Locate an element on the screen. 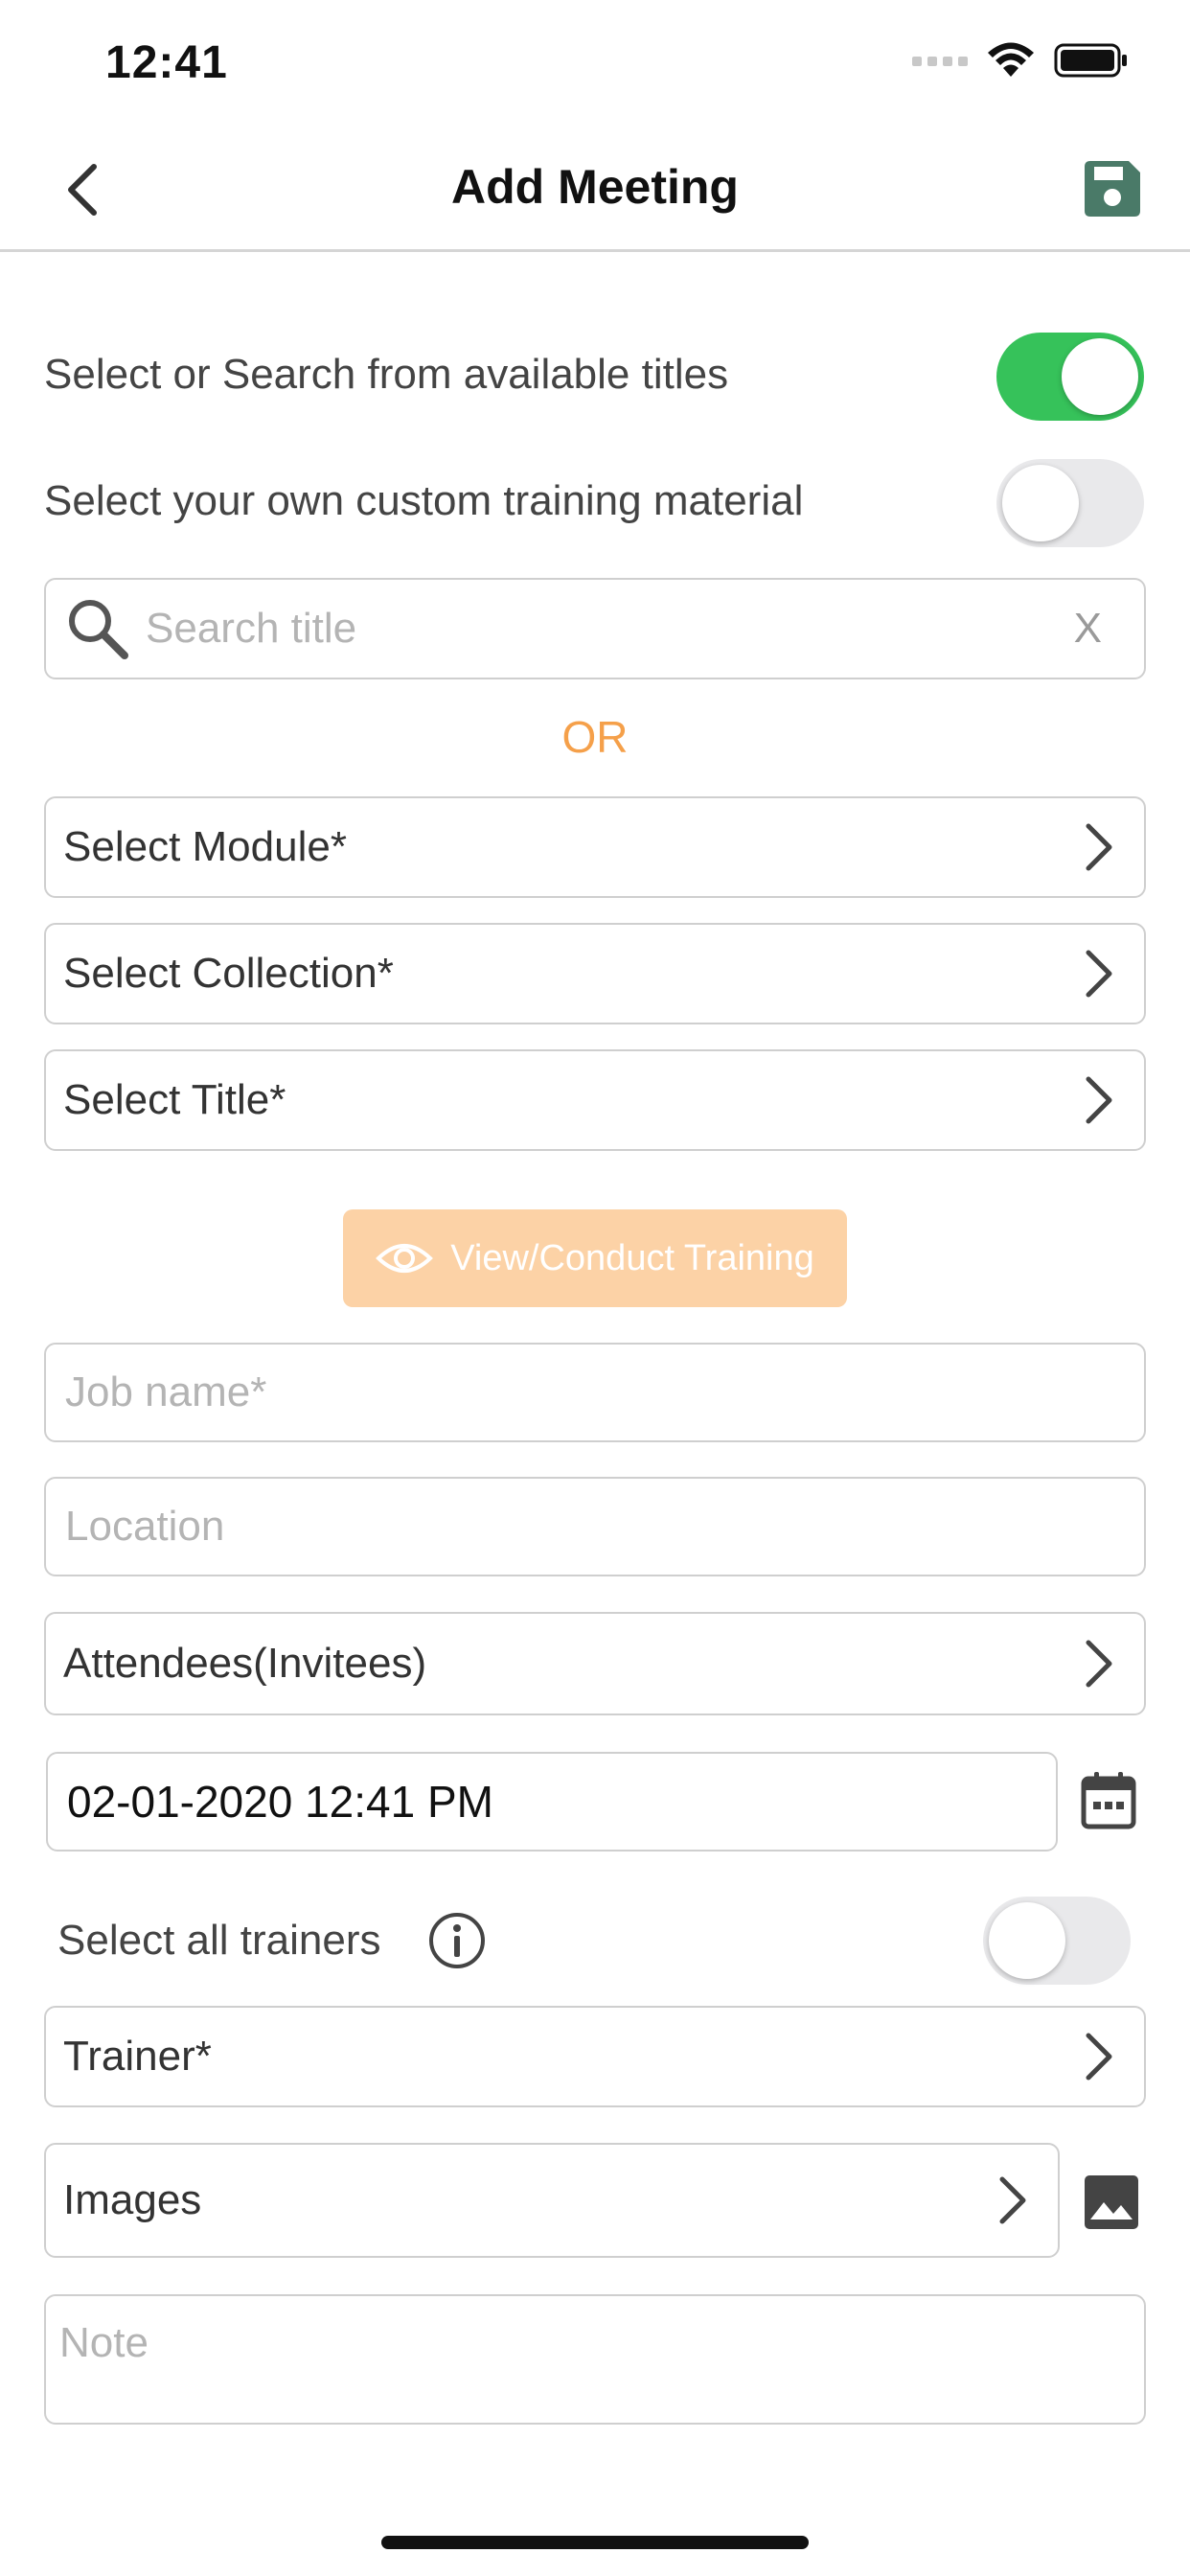 This screenshot has width=1190, height=2576. custom-material-toggle is located at coordinates (1070, 503).